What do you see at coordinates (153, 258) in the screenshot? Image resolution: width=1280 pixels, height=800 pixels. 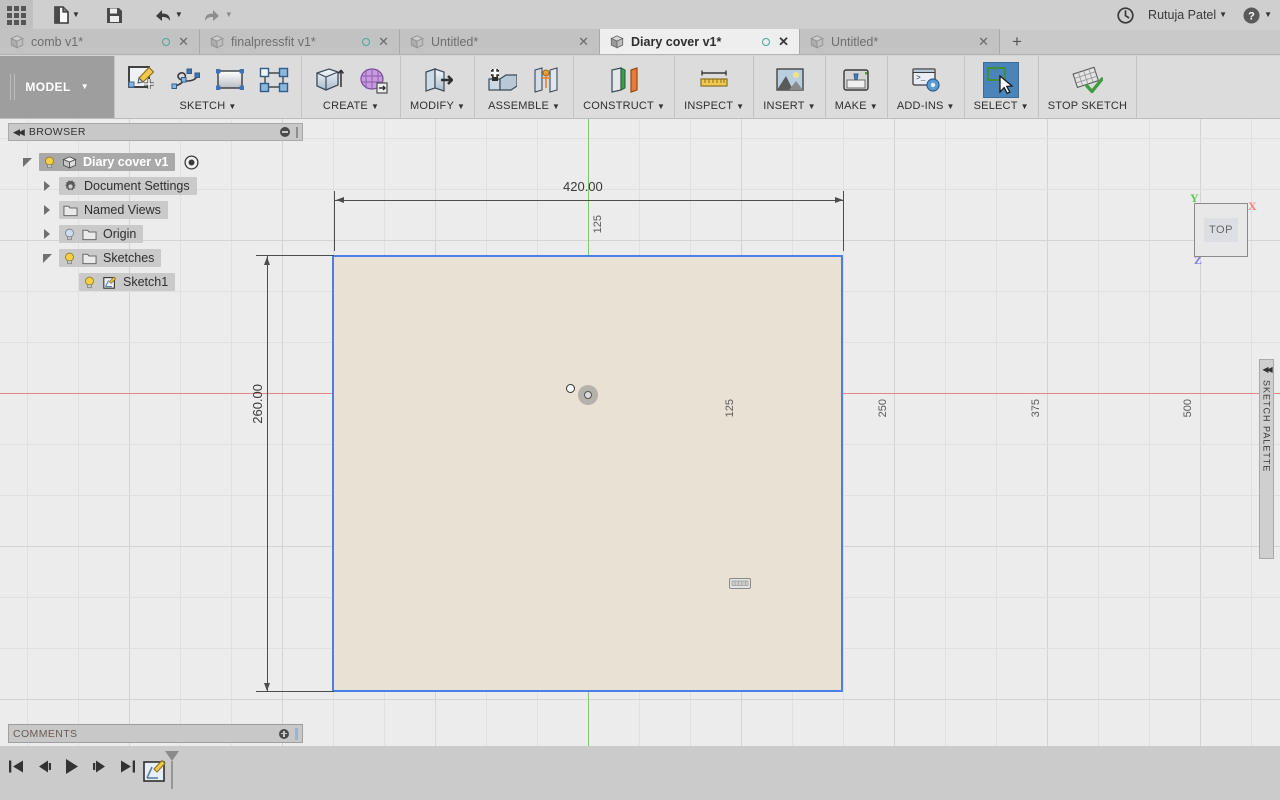 I see `browser-item-sketches: Sketches` at bounding box center [153, 258].